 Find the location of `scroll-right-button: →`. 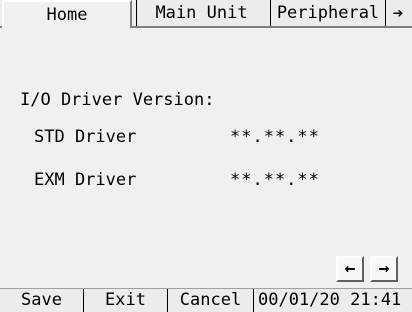

scroll-right-button: → is located at coordinates (384, 269).